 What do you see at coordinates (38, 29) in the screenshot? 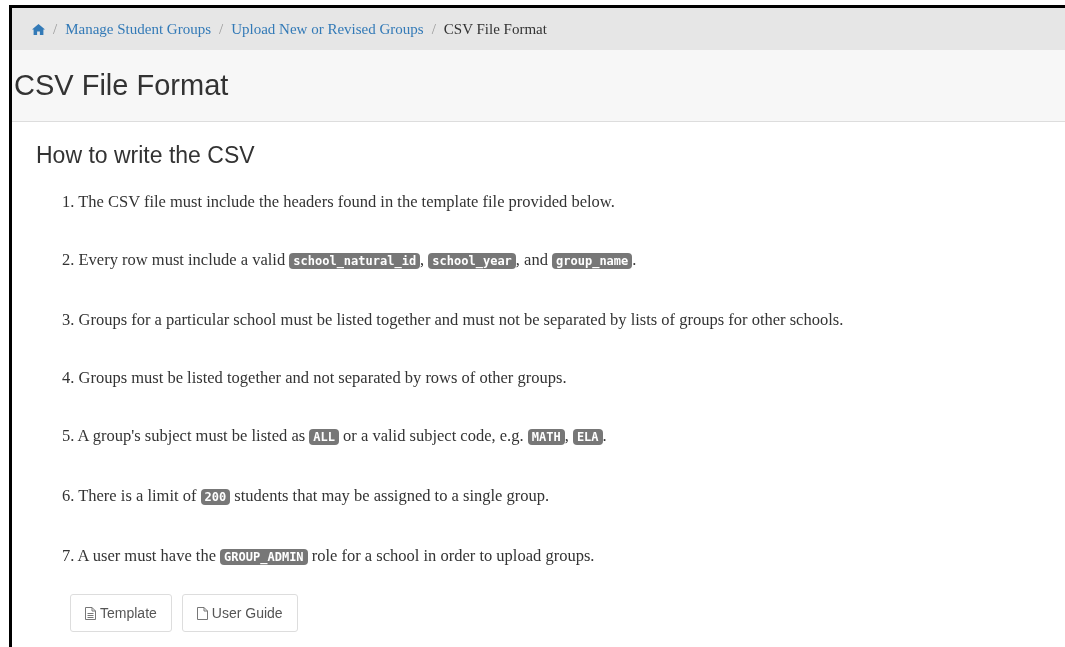
I see `home-icon` at bounding box center [38, 29].